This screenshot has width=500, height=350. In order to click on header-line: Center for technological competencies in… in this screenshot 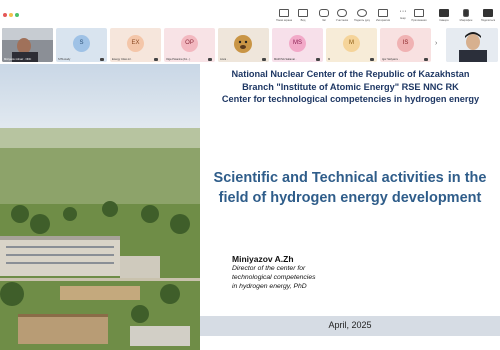, I will do `click(350, 99)`.